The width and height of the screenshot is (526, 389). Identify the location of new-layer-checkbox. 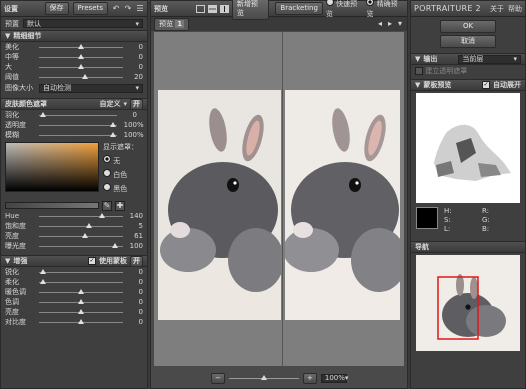
(419, 70).